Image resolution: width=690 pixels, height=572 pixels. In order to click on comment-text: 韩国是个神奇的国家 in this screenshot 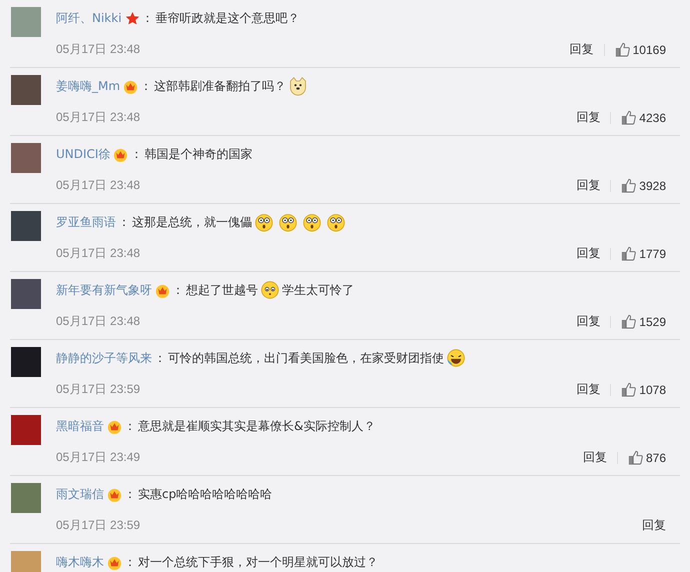, I will do `click(198, 154)`.